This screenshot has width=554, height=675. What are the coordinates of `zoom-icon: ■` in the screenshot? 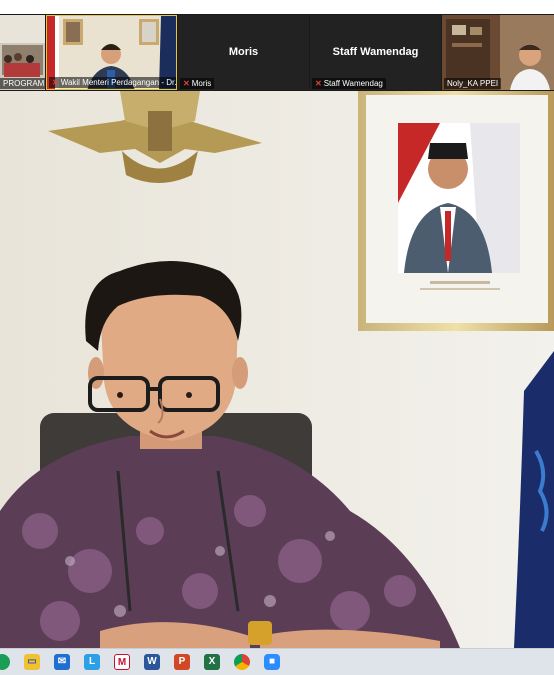 It's located at (272, 662).